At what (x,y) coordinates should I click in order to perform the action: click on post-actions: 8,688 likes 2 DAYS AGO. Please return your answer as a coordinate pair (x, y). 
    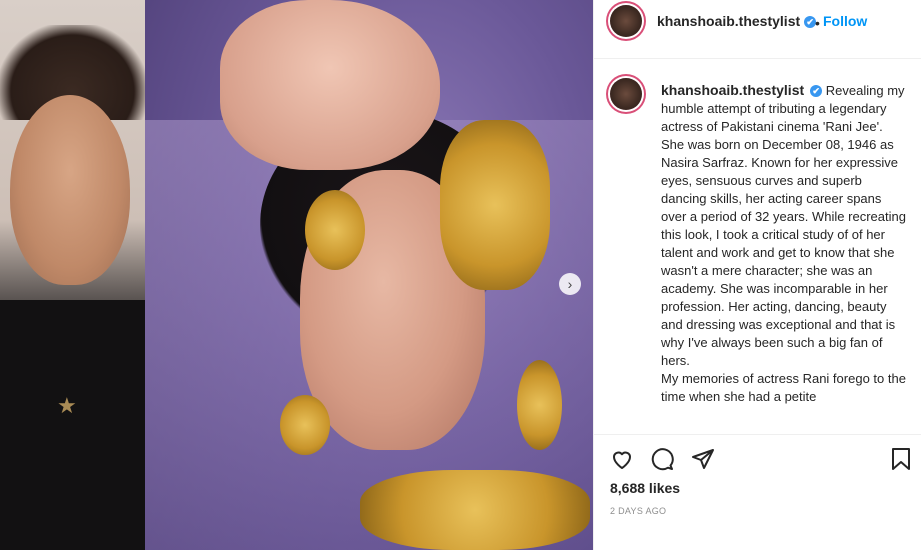
    Looking at the image, I should click on (757, 492).